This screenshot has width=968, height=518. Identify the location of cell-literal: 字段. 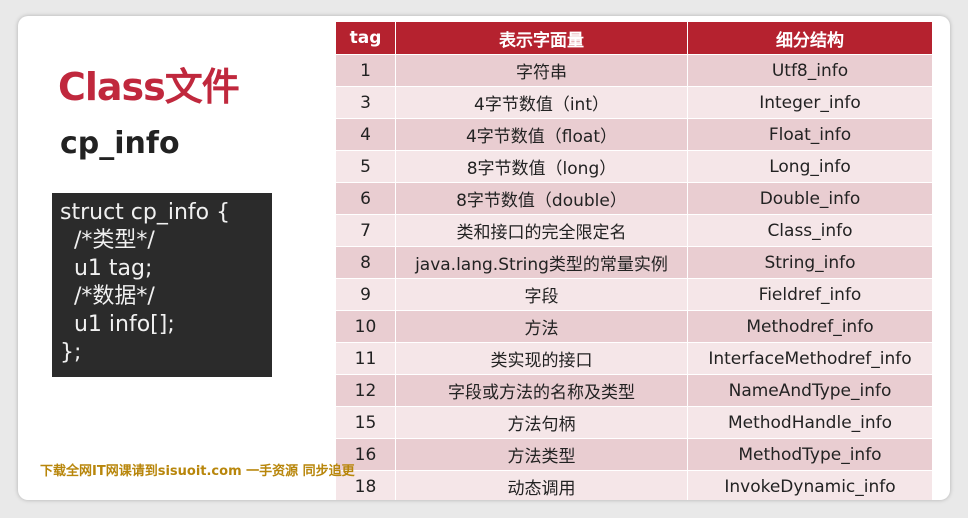
(541, 294).